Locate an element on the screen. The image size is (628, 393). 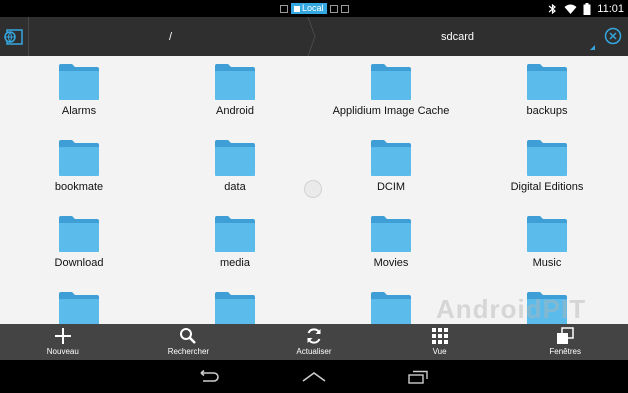
folder-item: data is located at coordinates (235, 170).